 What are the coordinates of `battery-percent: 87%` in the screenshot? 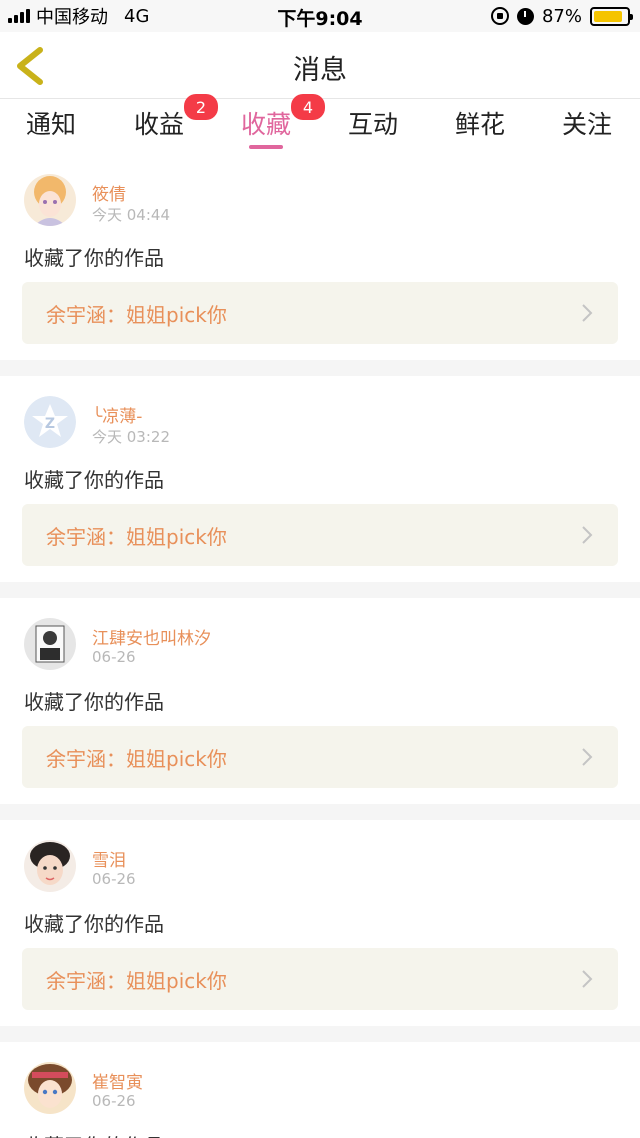 It's located at (561, 16).